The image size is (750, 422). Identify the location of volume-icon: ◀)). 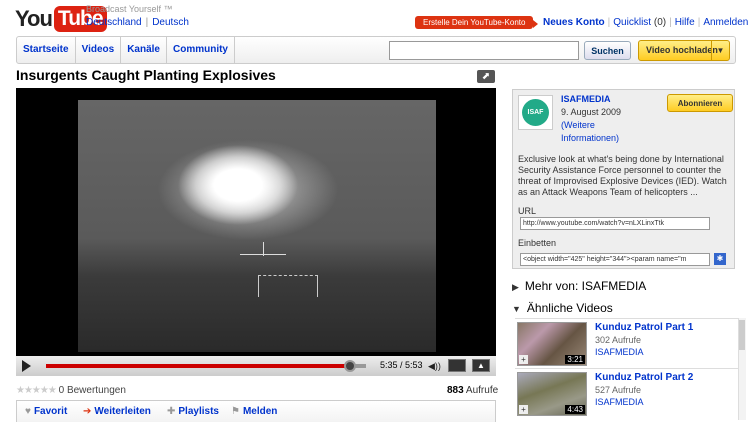
(434, 366).